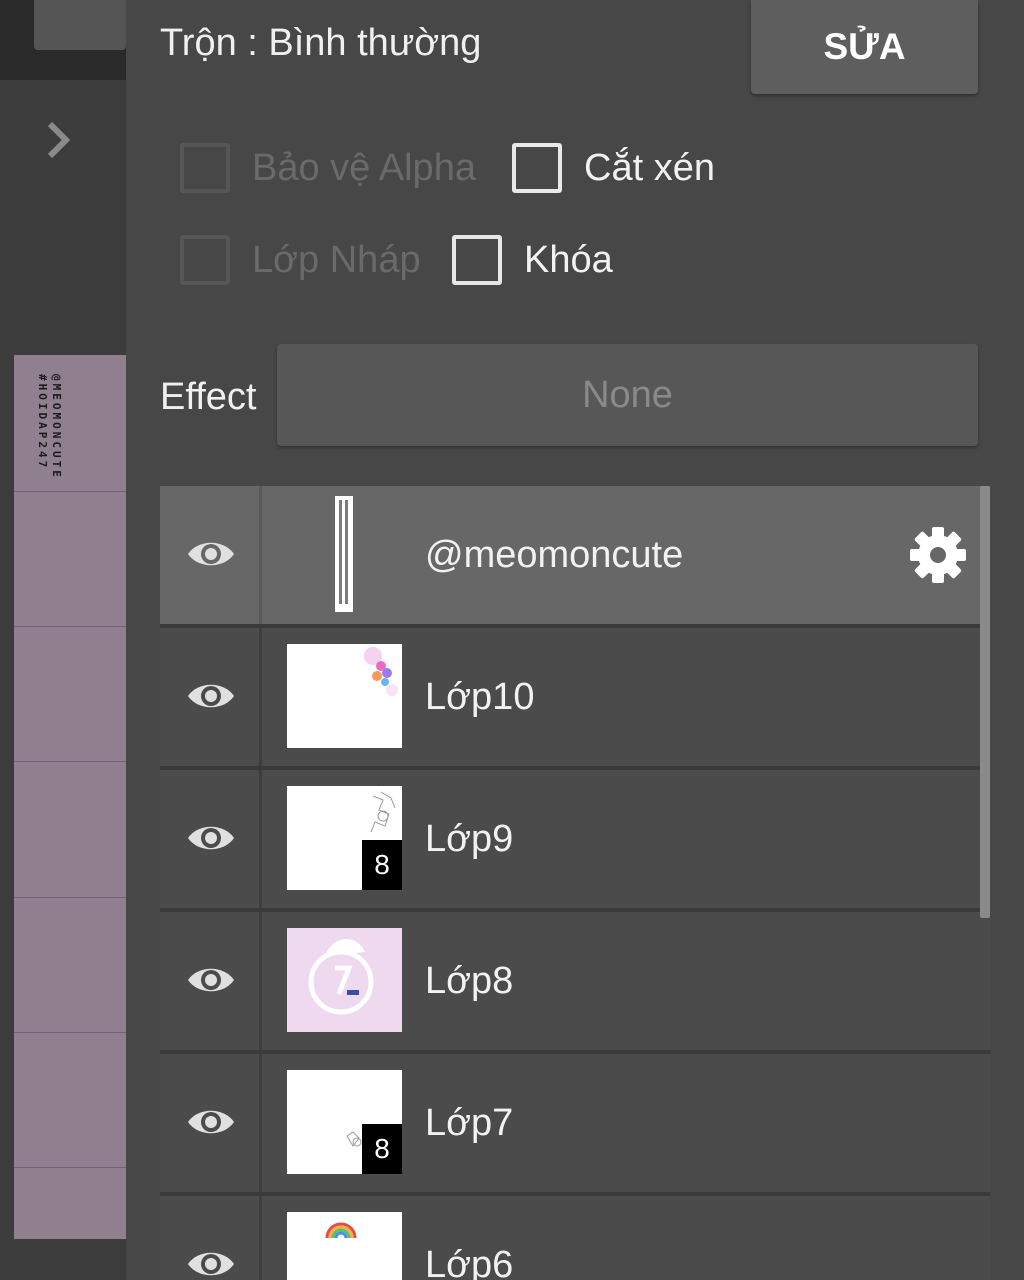 Image resolution: width=1024 pixels, height=1280 pixels. I want to click on layer-name: Lớp8, so click(469, 981).